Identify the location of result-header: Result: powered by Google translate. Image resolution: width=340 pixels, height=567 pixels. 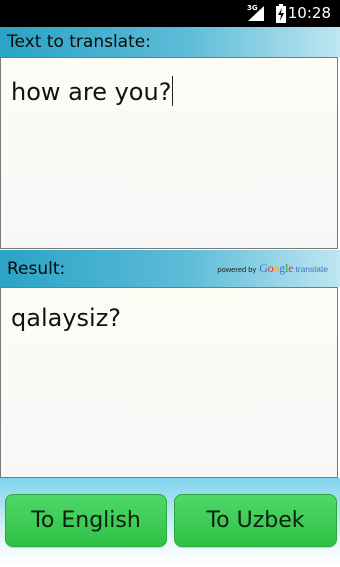
(170, 268).